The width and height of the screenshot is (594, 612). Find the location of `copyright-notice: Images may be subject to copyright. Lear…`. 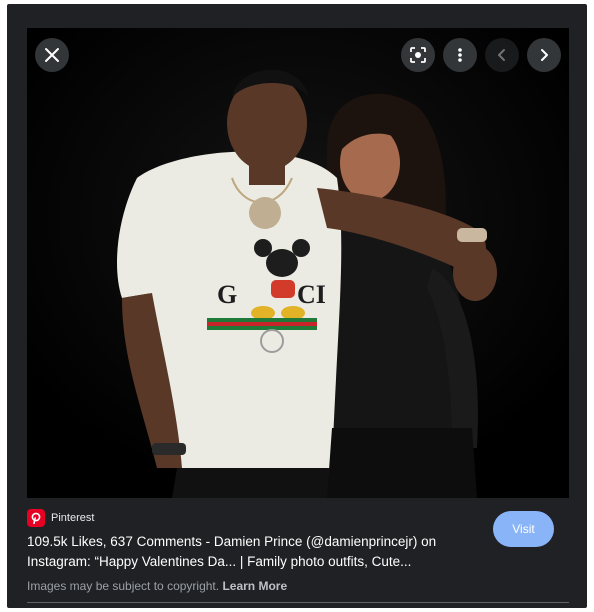

copyright-notice: Images may be subject to copyright. Lear… is located at coordinates (157, 586).